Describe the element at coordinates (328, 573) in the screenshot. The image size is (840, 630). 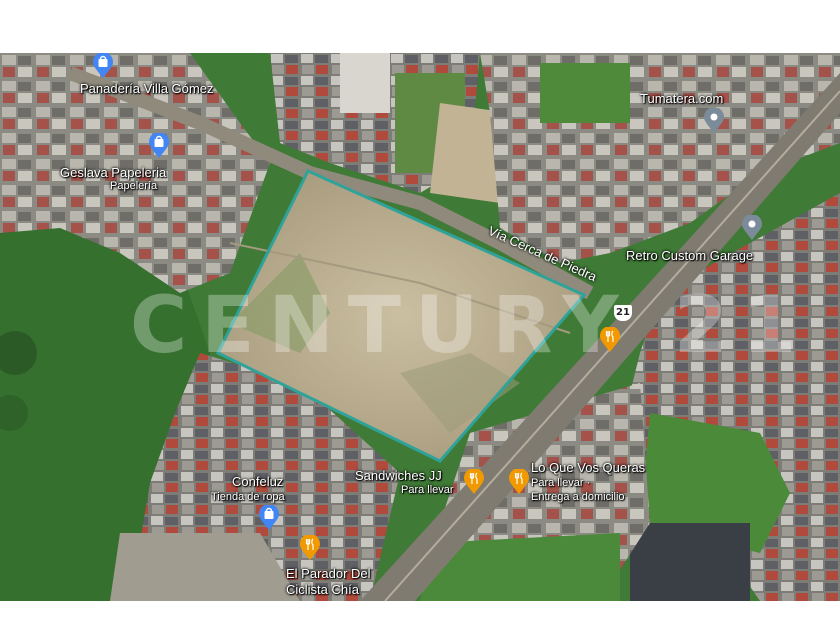
I see `place-label-el-parador: El Parador Del` at that location.